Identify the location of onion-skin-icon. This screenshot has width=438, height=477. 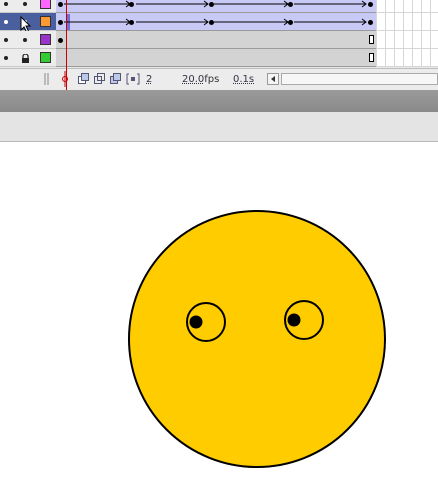
(84, 79).